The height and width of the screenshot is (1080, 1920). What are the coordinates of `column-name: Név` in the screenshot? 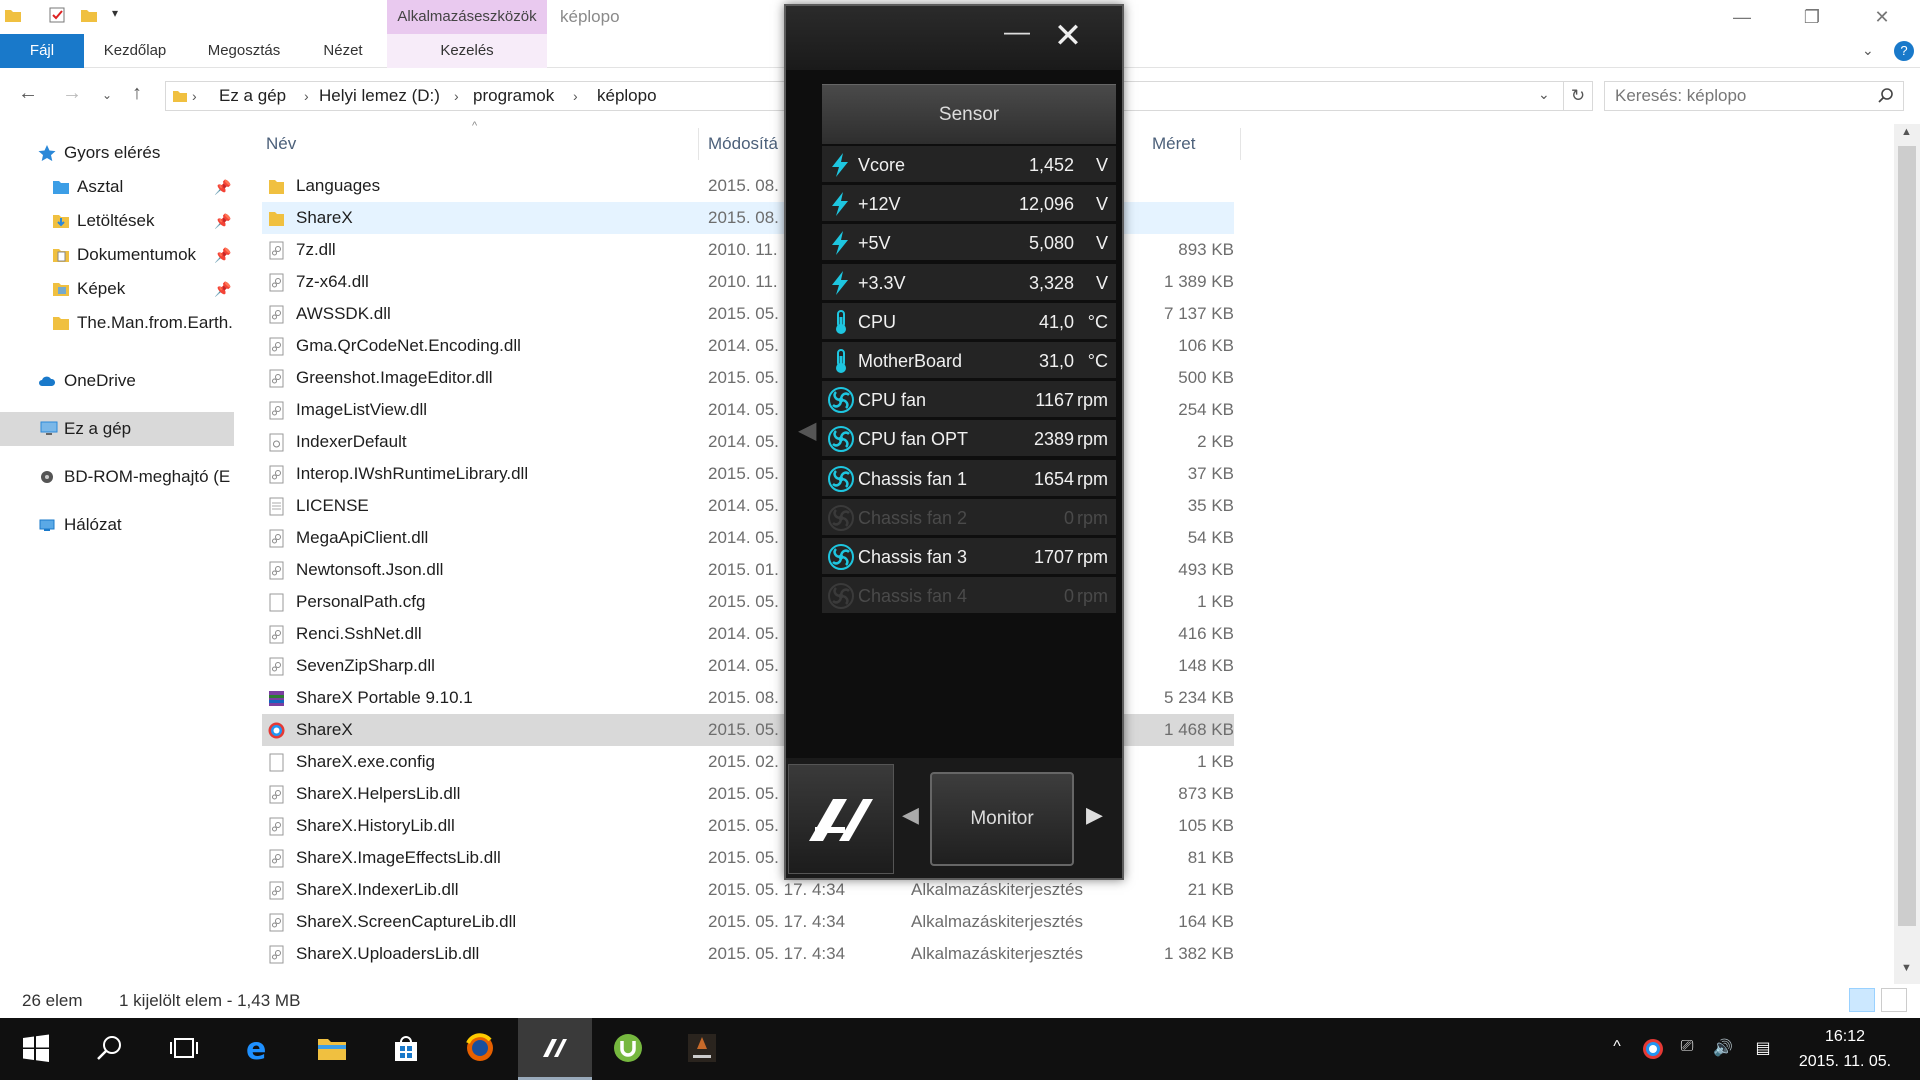 It's located at (281, 144).